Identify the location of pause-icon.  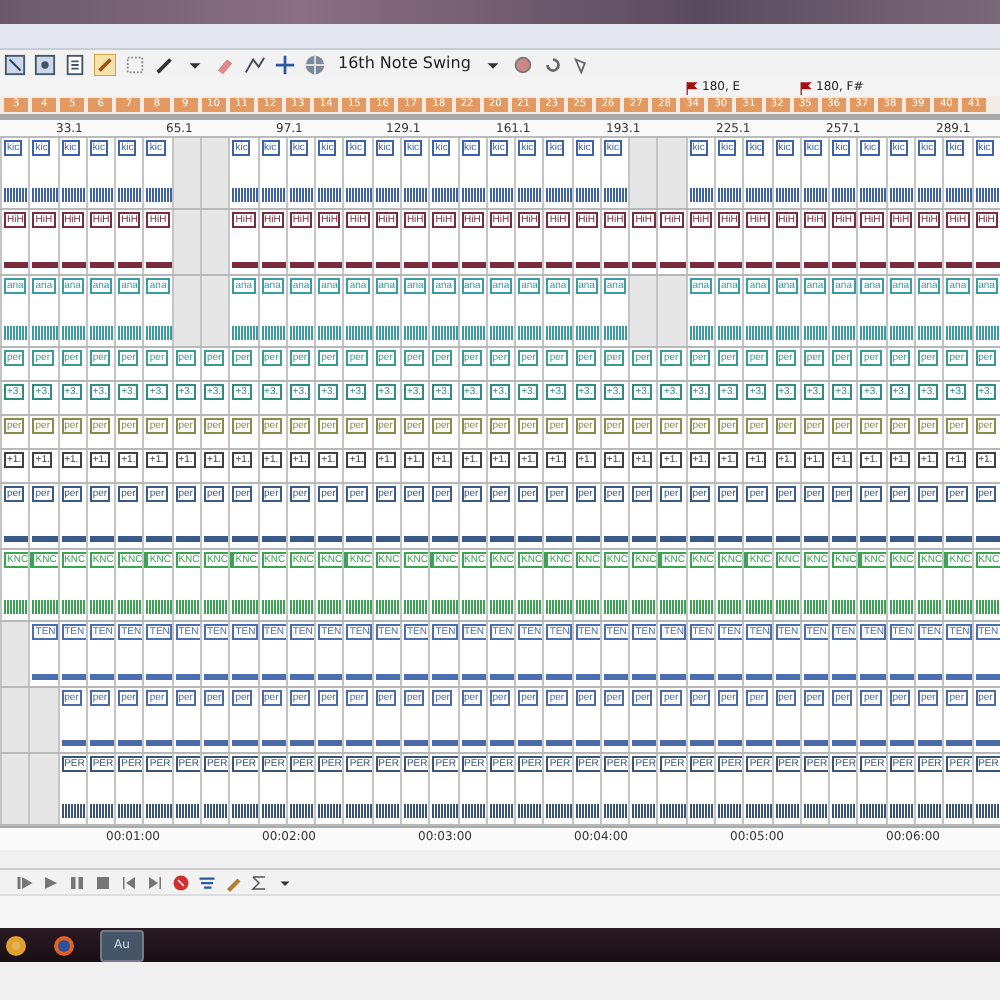
(77, 882).